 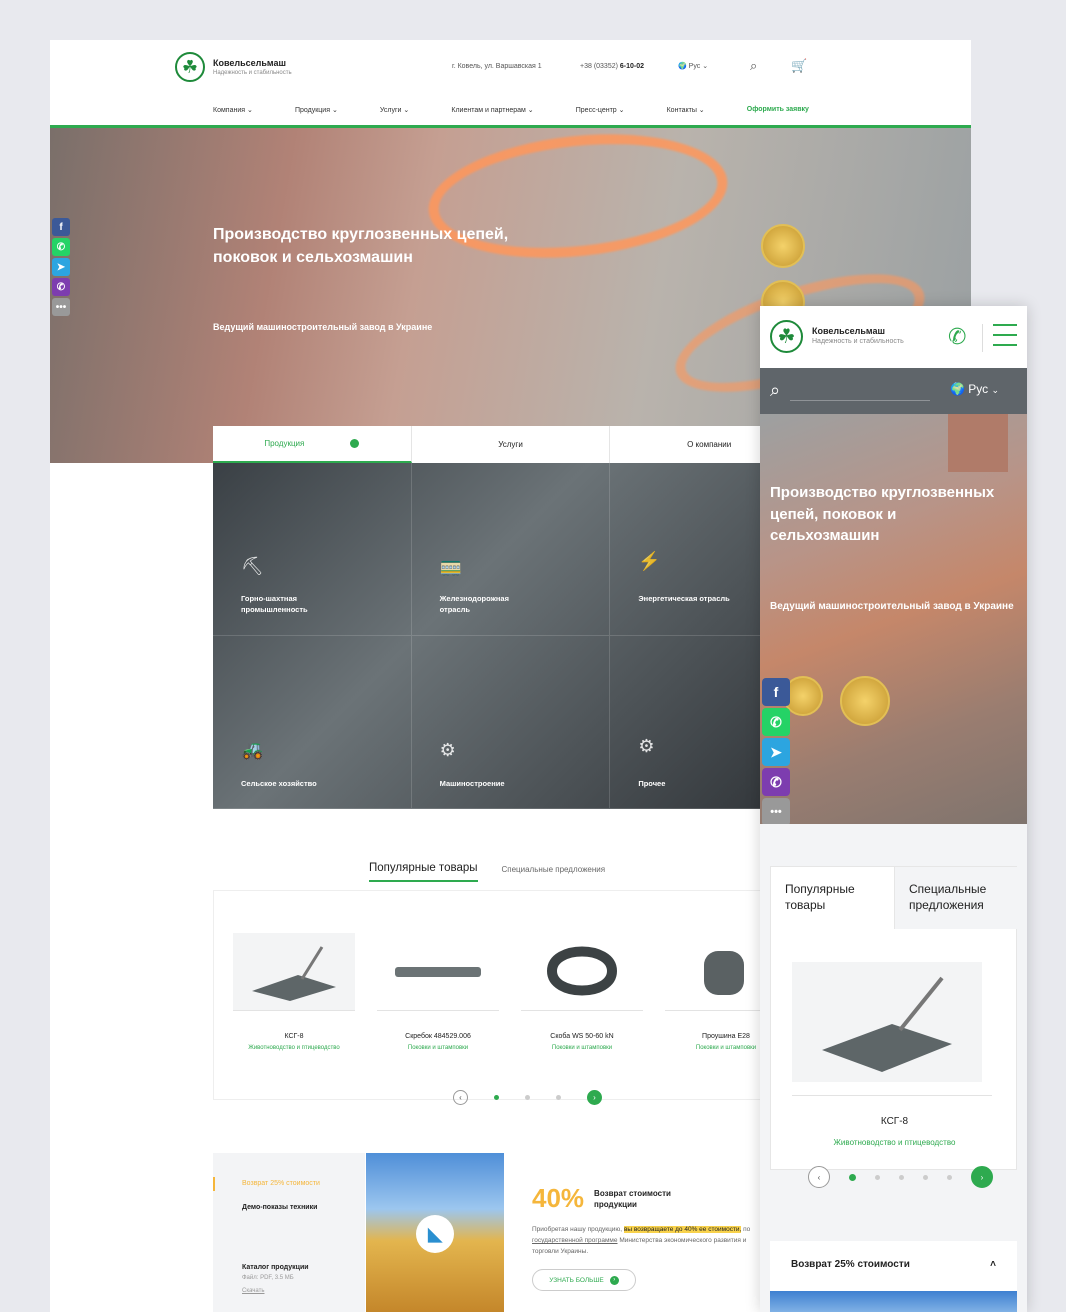 What do you see at coordinates (982, 338) in the screenshot?
I see `divider` at bounding box center [982, 338].